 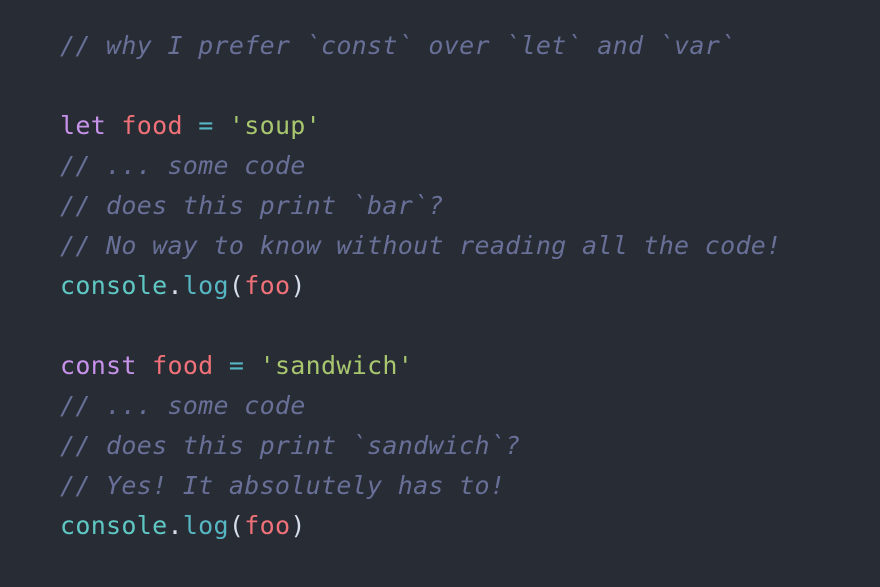 I want to click on code-line: const food = 'sandwich', so click(x=470, y=366).